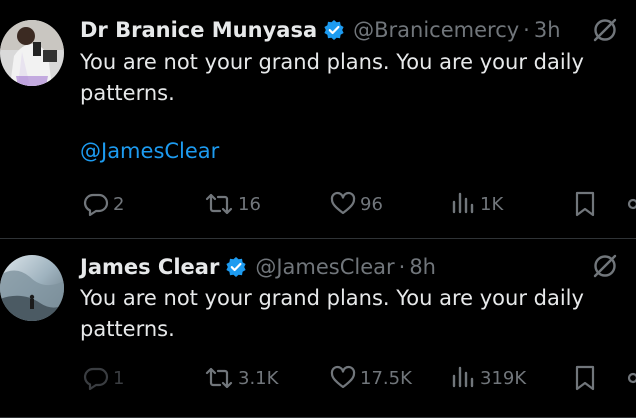 This screenshot has height=418, width=636. What do you see at coordinates (119, 204) in the screenshot?
I see `reply-count: 2` at bounding box center [119, 204].